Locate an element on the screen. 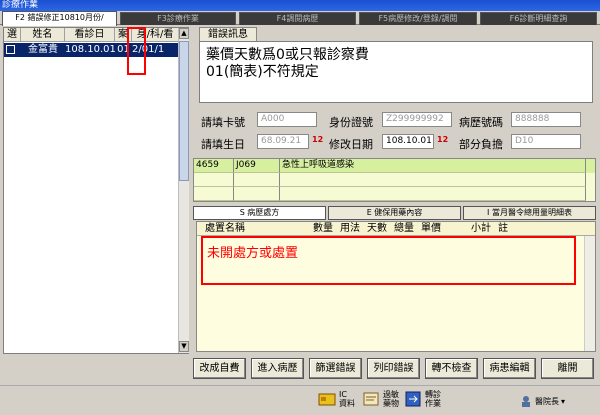 The height and width of the screenshot is (415, 600). tab-diagnosis: F3診療作業 is located at coordinates (178, 18).